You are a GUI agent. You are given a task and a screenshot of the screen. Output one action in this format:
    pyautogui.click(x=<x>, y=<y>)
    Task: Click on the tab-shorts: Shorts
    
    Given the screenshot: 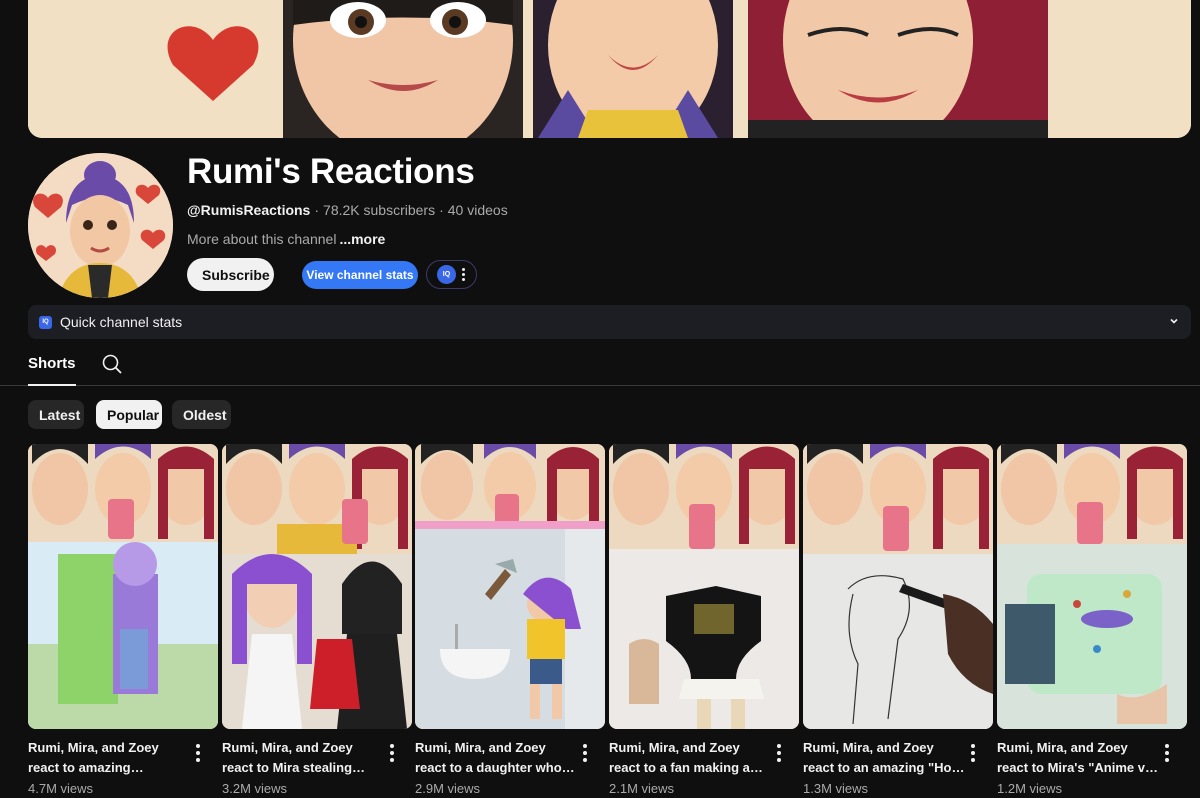 What is the action you would take?
    pyautogui.click(x=52, y=370)
    